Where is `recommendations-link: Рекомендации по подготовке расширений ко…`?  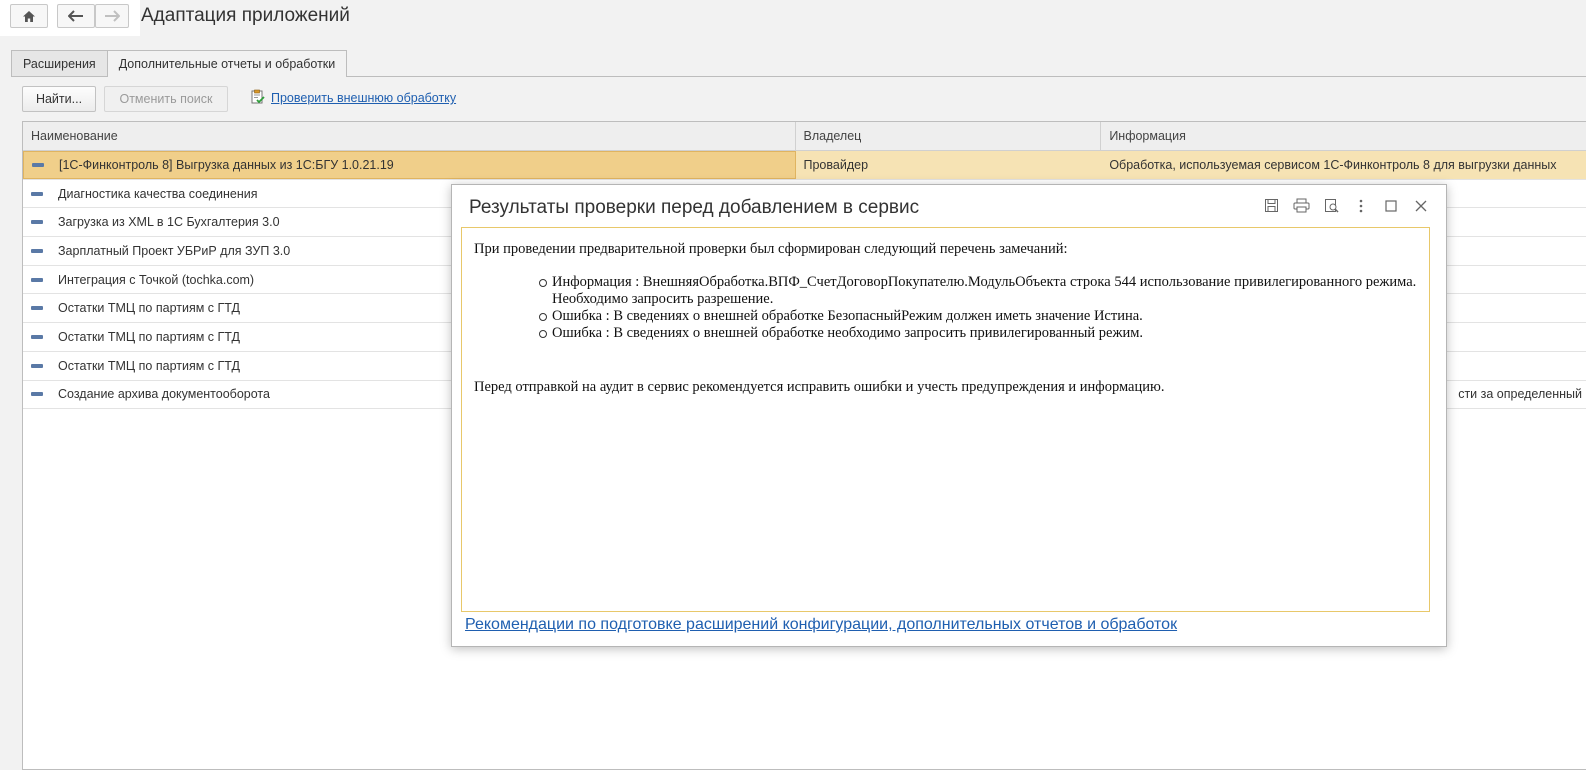 recommendations-link: Рекомендации по подготовке расширений ко… is located at coordinates (821, 625).